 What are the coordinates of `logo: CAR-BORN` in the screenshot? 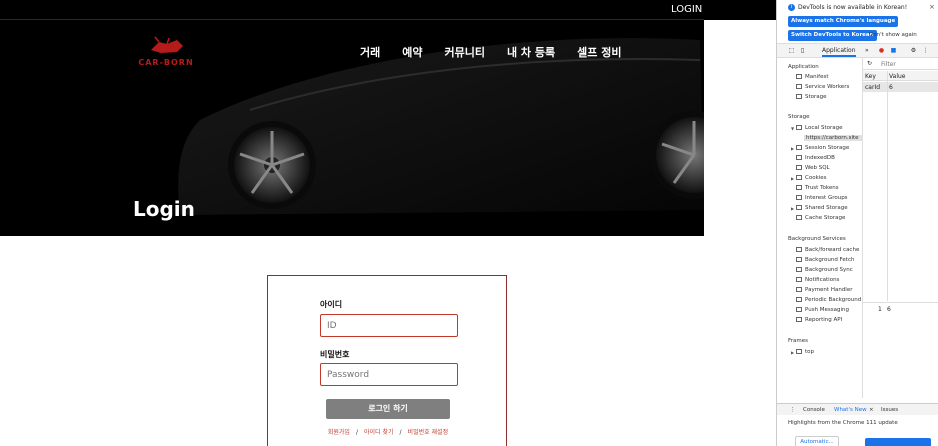 It's located at (166, 53).